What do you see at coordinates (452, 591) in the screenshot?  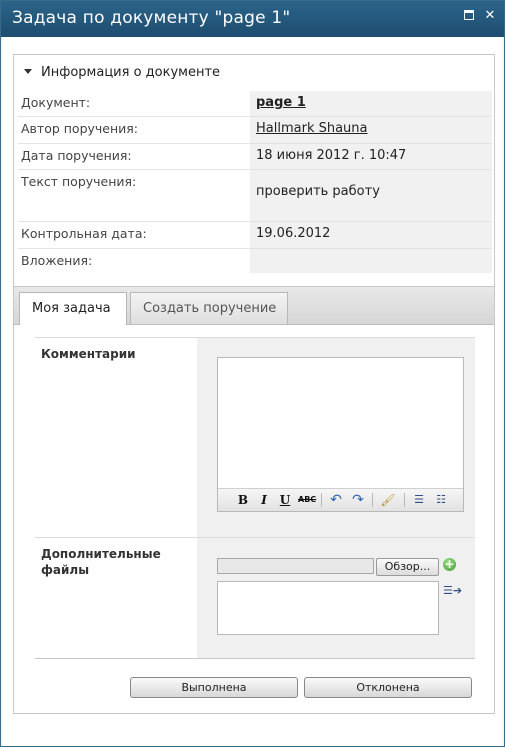 I see `attach-list-icon: ☰➔` at bounding box center [452, 591].